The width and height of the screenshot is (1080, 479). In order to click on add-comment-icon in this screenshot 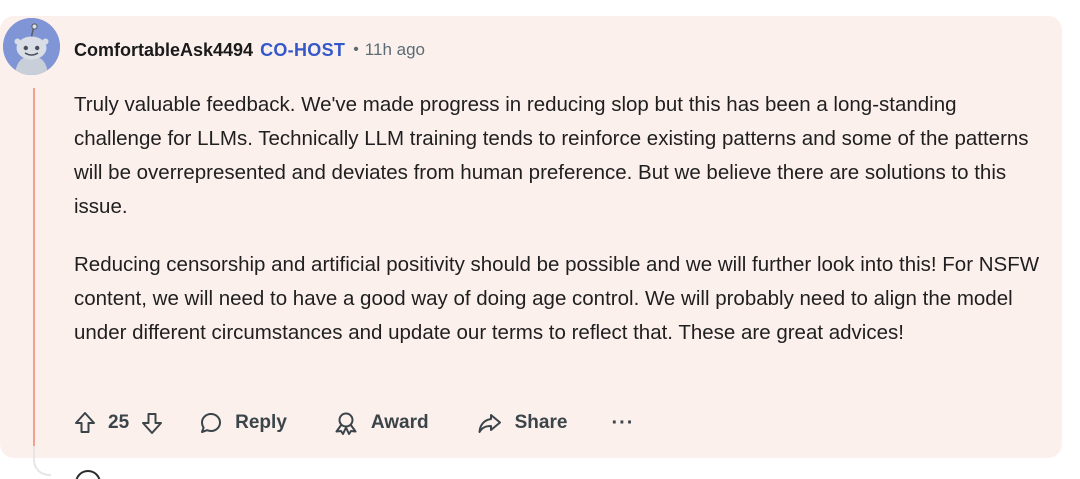, I will do `click(88, 474)`.